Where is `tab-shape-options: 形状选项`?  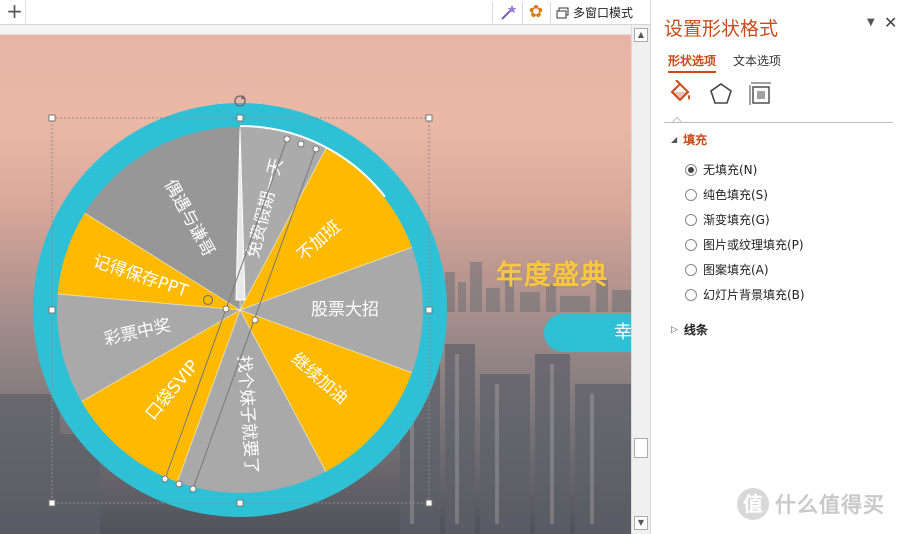
tab-shape-options: 形状选项 is located at coordinates (692, 62).